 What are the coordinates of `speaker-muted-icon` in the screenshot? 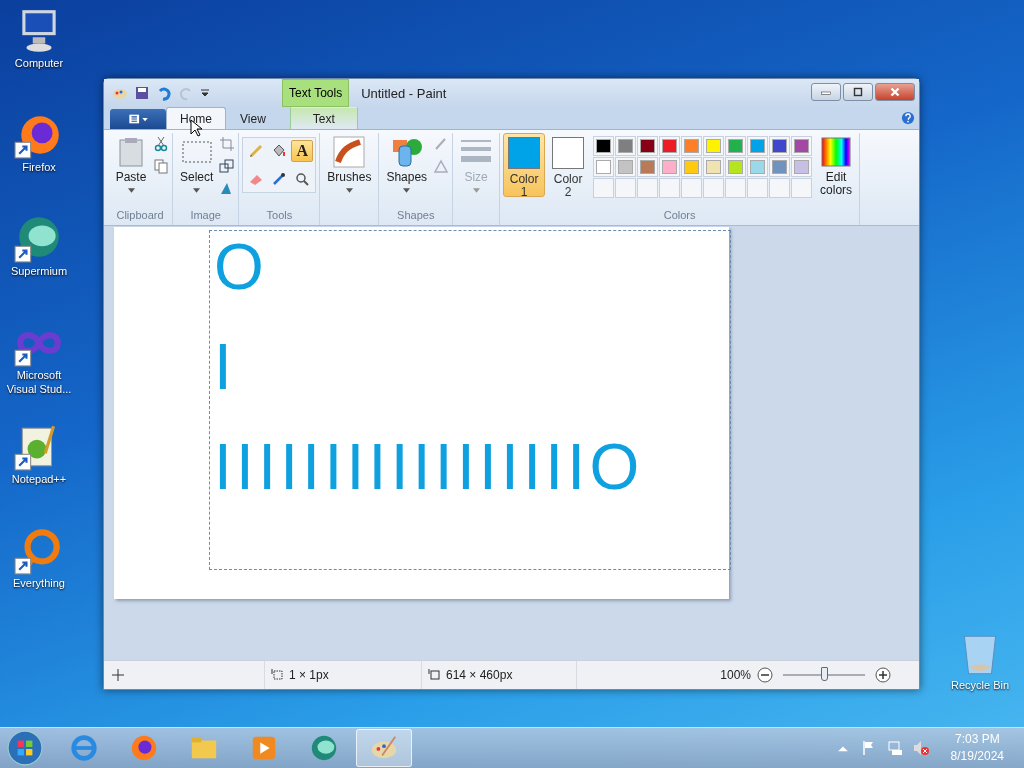 It's located at (920, 748).